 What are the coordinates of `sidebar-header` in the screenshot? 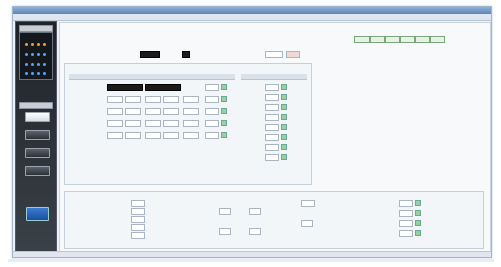 It's located at (36, 28).